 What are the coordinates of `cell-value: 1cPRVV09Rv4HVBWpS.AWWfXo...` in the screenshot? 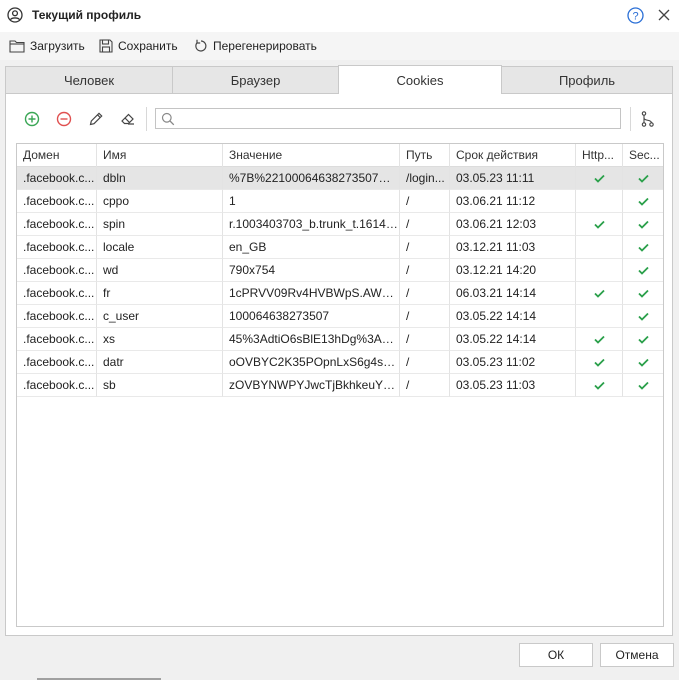 It's located at (311, 293).